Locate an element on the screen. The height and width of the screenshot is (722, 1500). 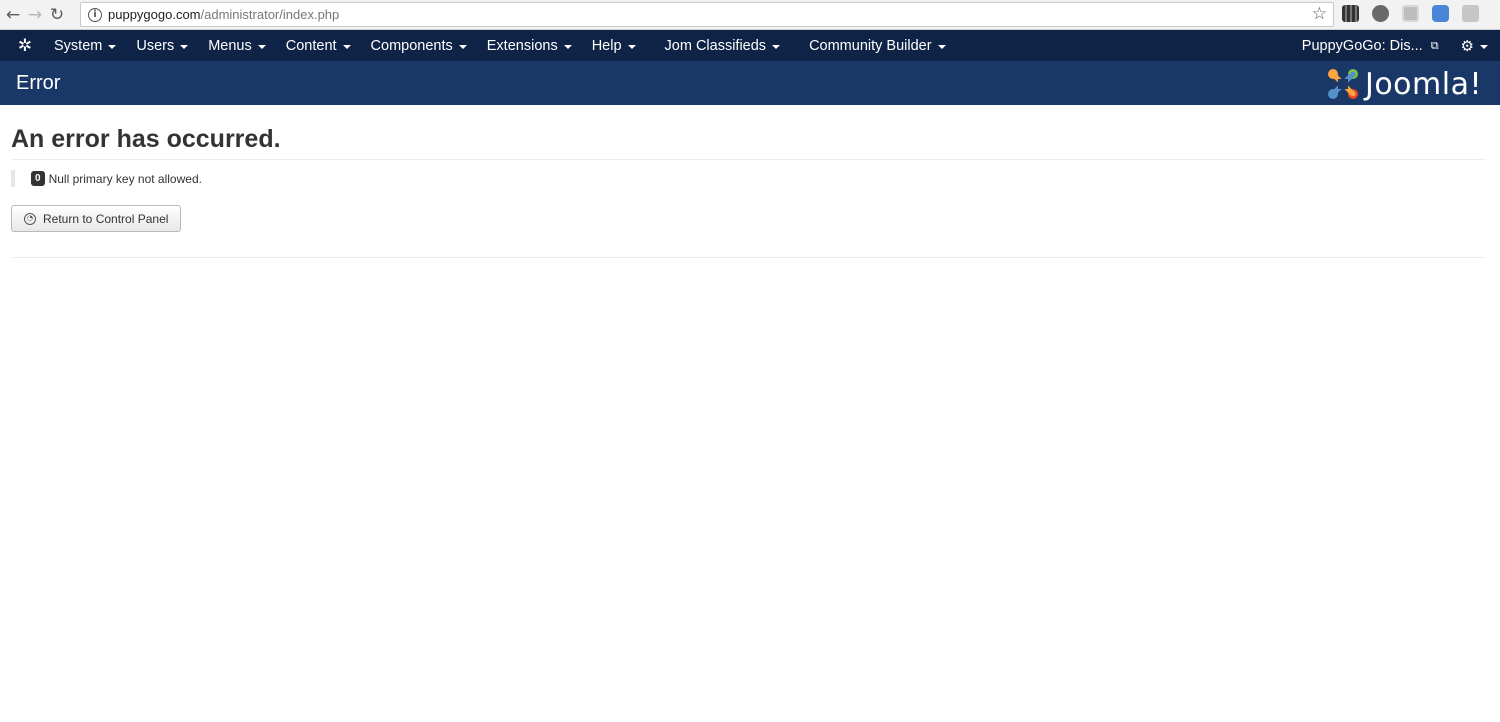
grey-extension-icon is located at coordinates (1470, 13).